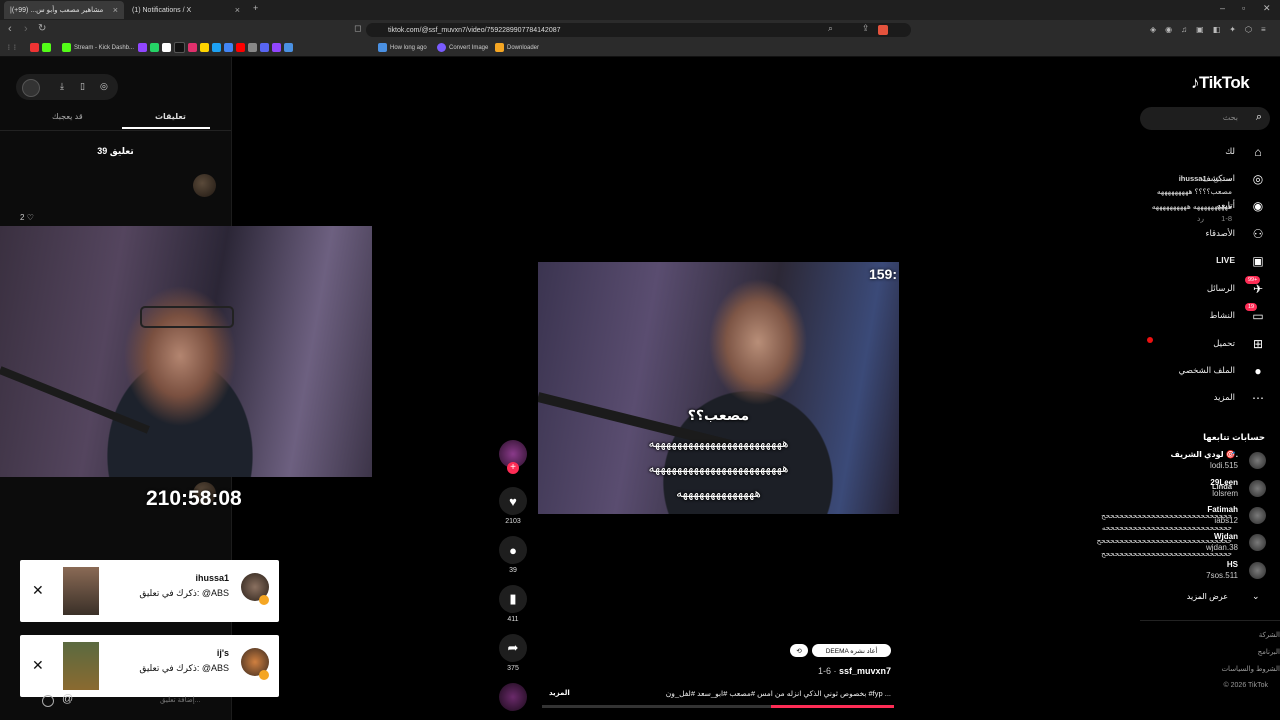 Image resolution: width=1280 pixels, height=720 pixels. What do you see at coordinates (75, 400) in the screenshot?
I see `mic-arm` at bounding box center [75, 400].